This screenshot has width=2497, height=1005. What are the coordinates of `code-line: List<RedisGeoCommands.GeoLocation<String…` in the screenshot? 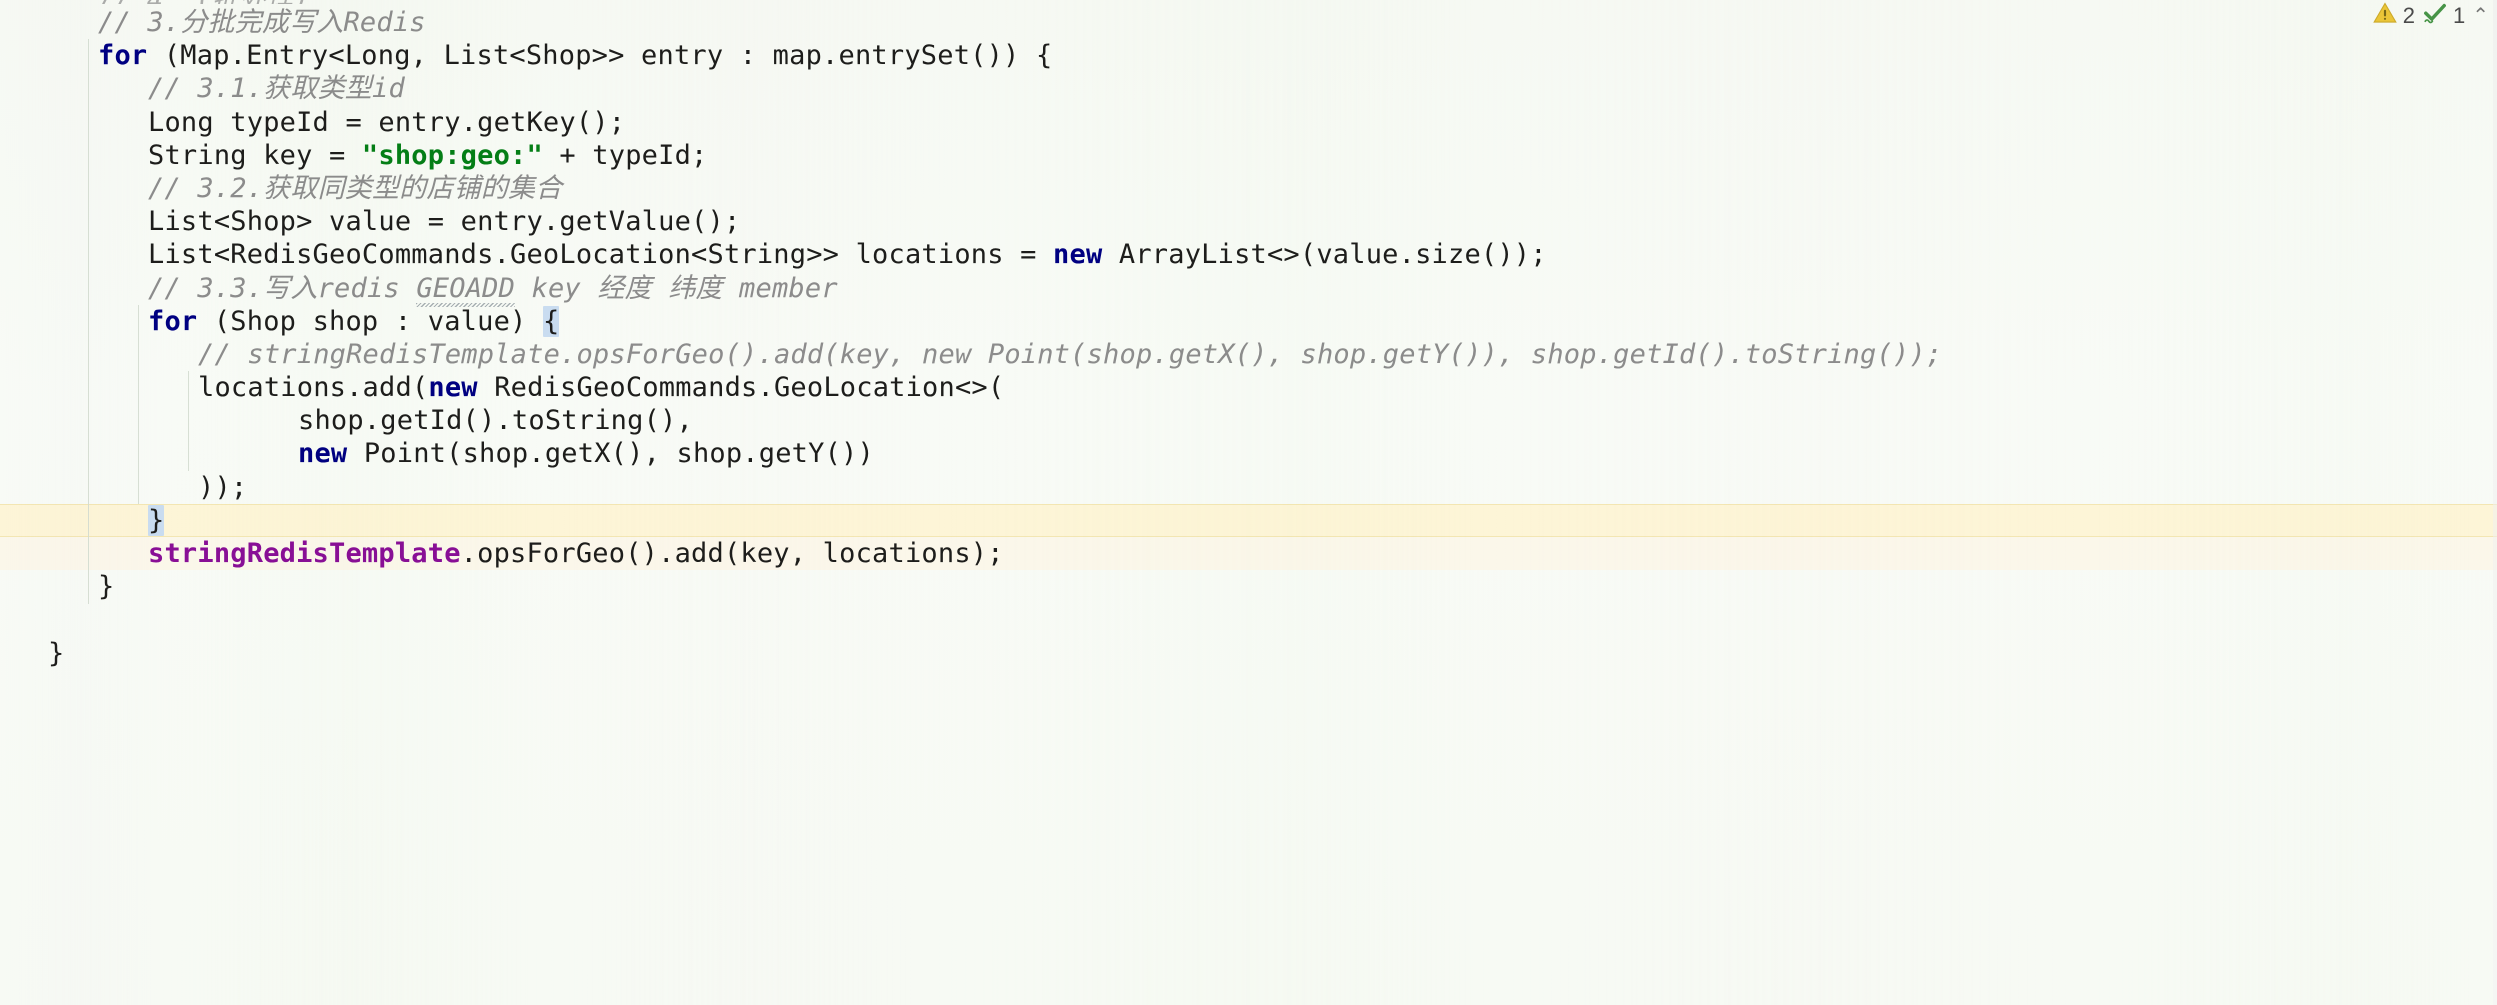 It's located at (1248, 254).